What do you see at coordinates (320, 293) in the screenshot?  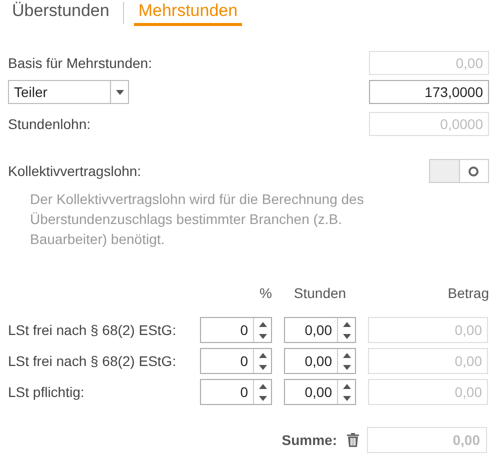 I see `column-header: Stunden` at bounding box center [320, 293].